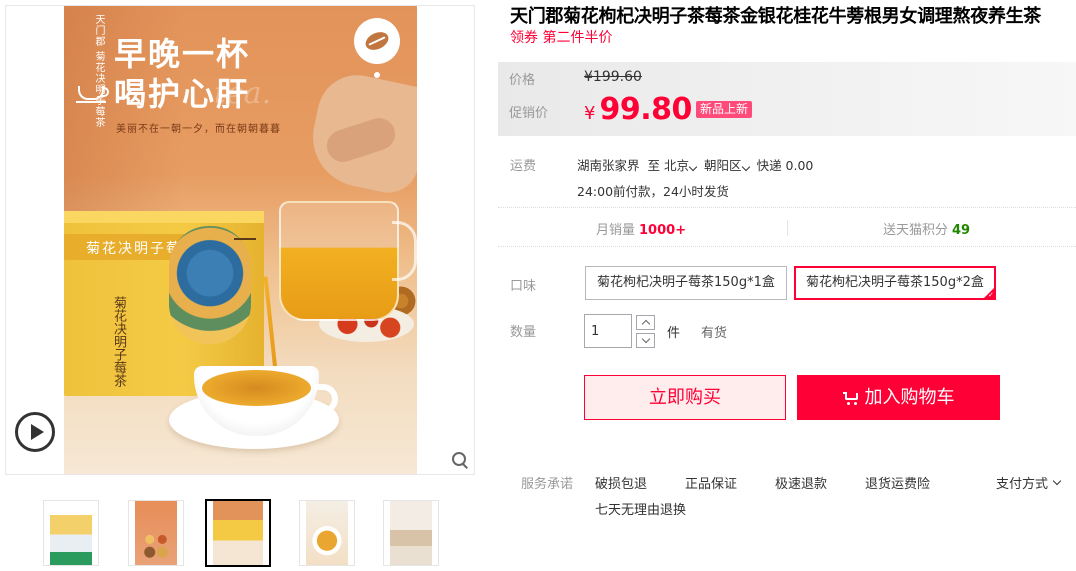  What do you see at coordinates (118, 341) in the screenshot?
I see `tea-box-side-title: 菊花决明子莓茶` at bounding box center [118, 341].